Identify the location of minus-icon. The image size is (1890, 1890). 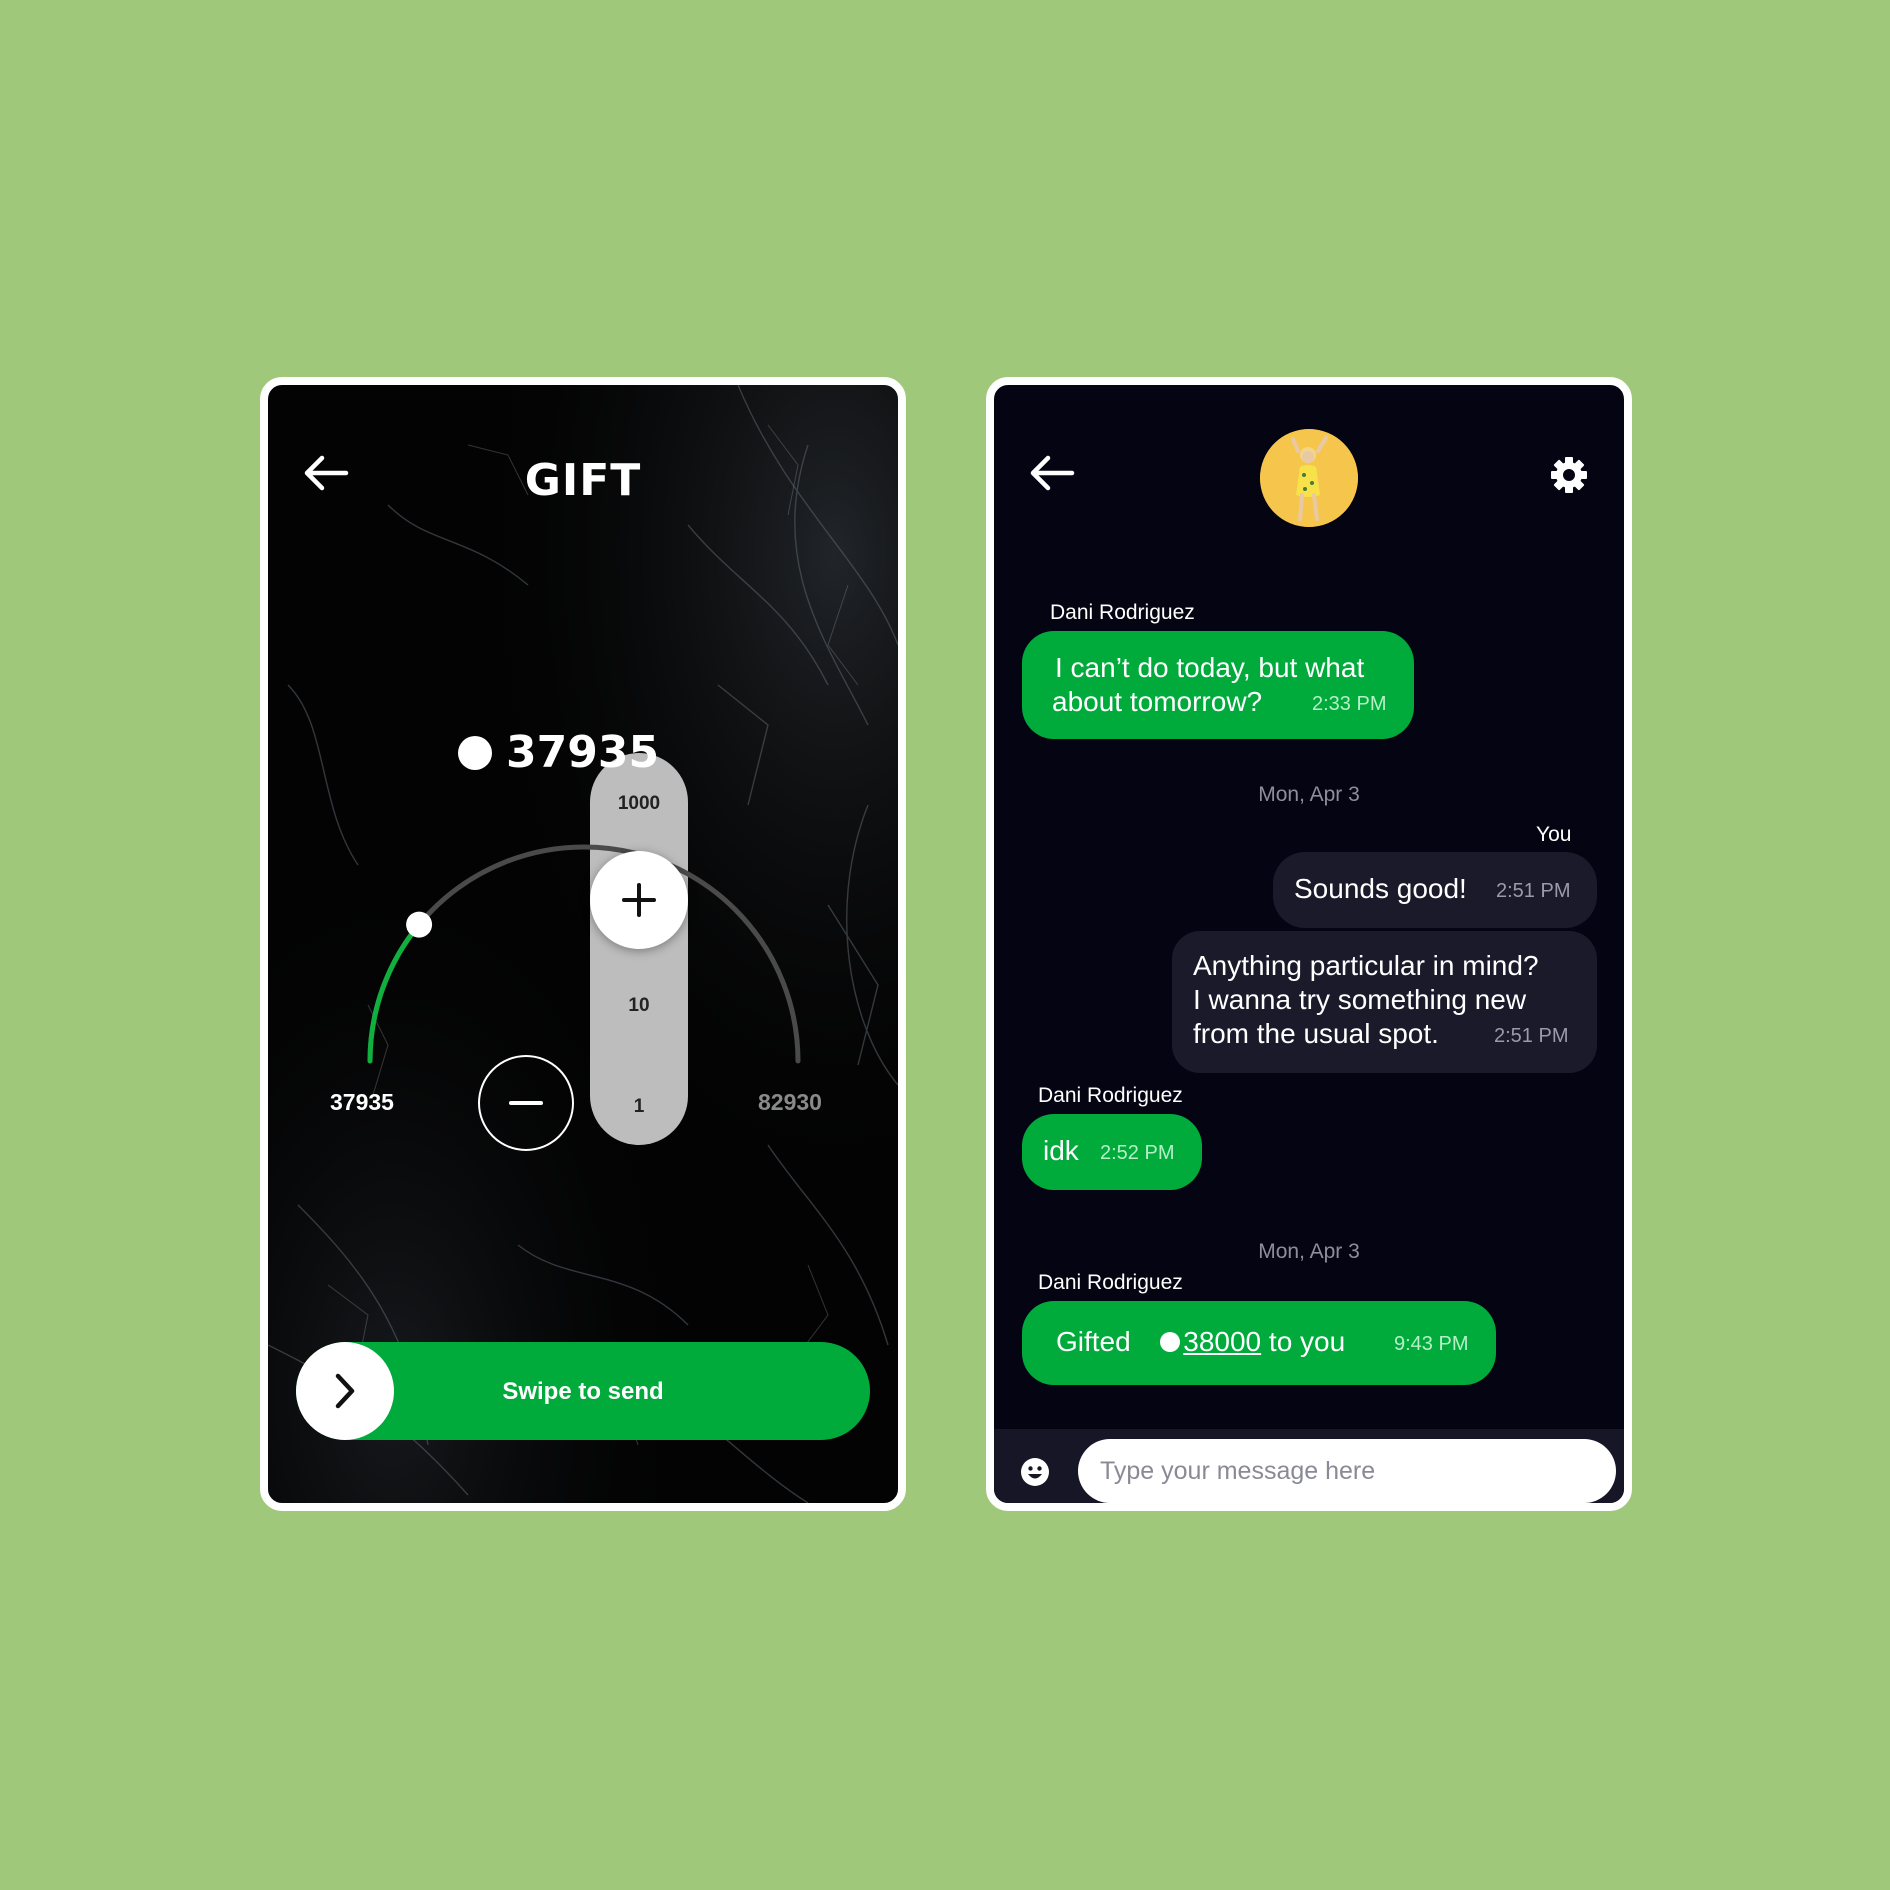
(526, 1103).